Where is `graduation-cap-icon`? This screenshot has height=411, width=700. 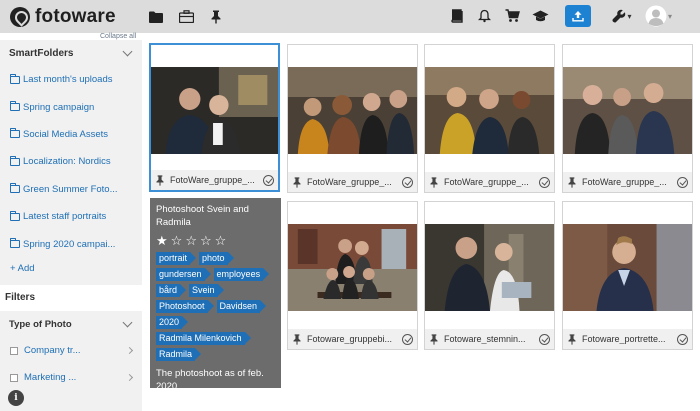
graduation-cap-icon is located at coordinates (541, 16).